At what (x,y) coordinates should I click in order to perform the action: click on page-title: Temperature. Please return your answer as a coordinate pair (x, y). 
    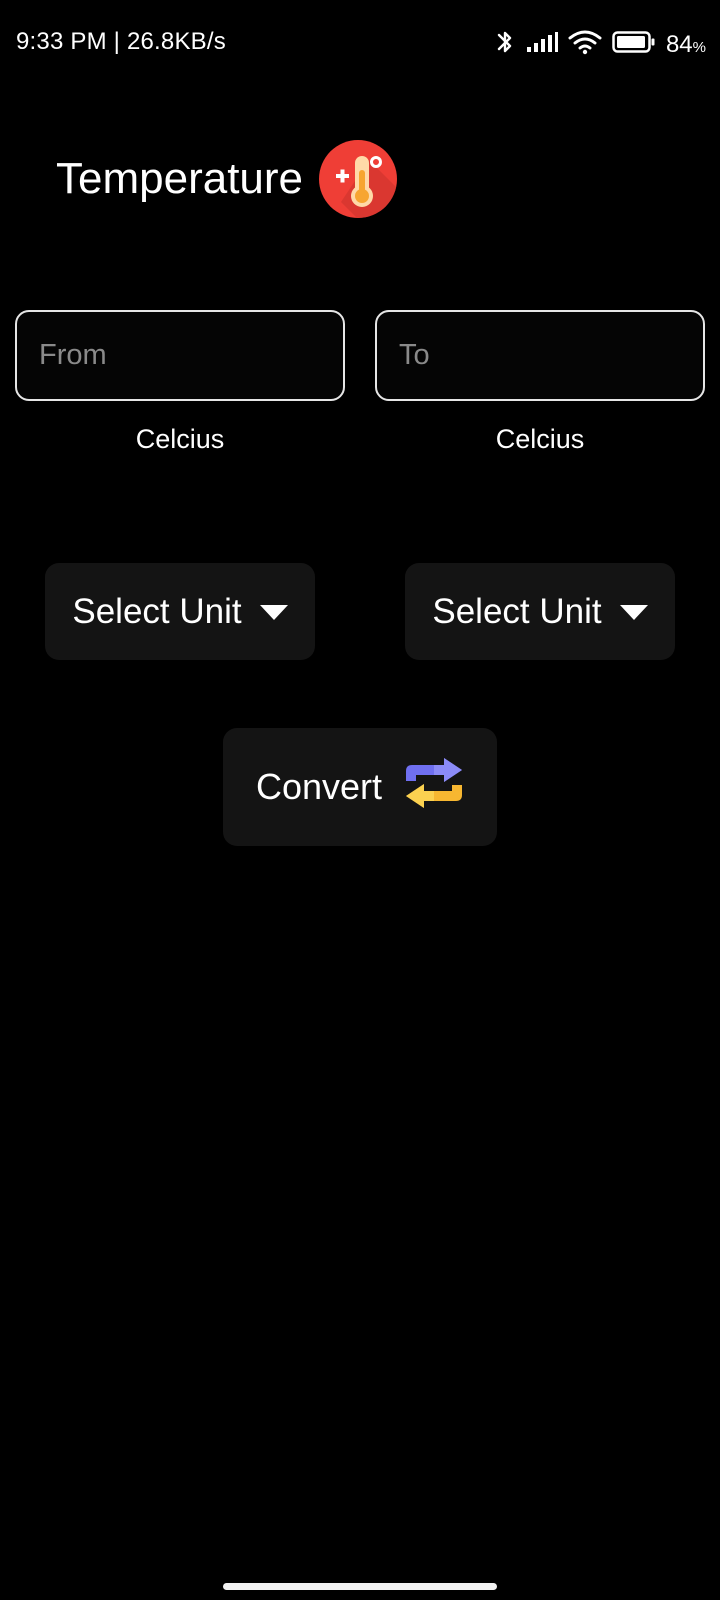
    Looking at the image, I should click on (180, 178).